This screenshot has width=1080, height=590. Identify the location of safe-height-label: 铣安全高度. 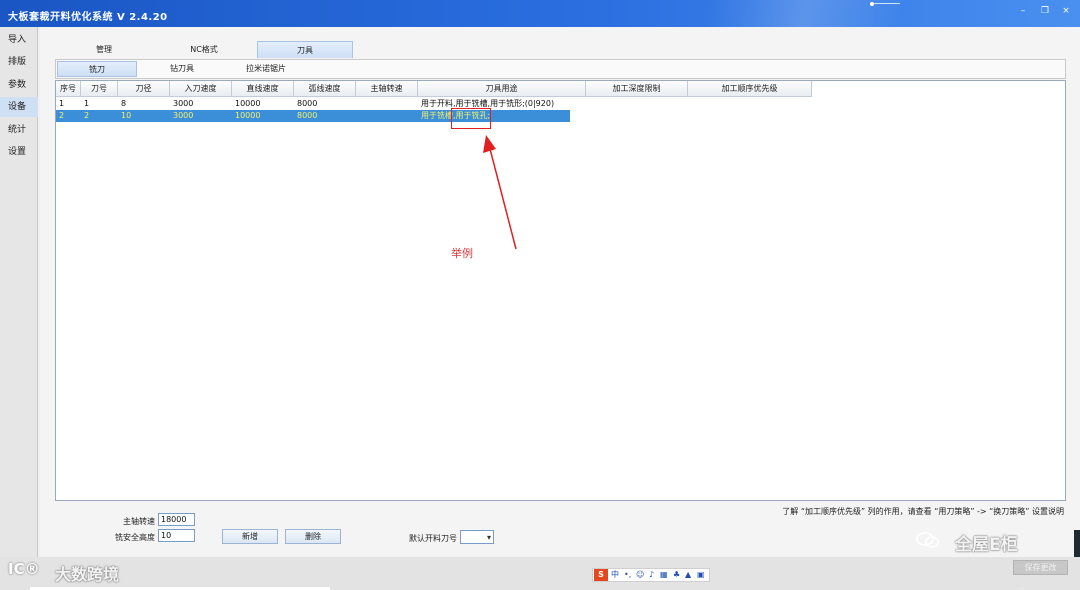
(135, 537).